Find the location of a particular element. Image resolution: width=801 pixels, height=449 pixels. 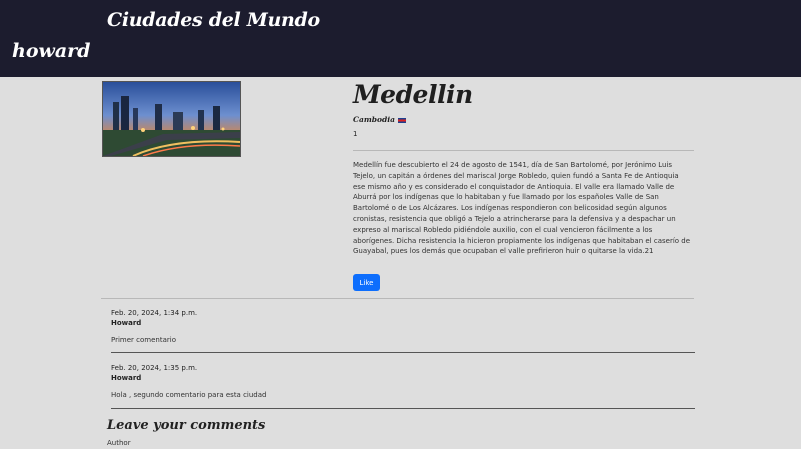

comment-text: Primer comentario is located at coordinates (143, 340).